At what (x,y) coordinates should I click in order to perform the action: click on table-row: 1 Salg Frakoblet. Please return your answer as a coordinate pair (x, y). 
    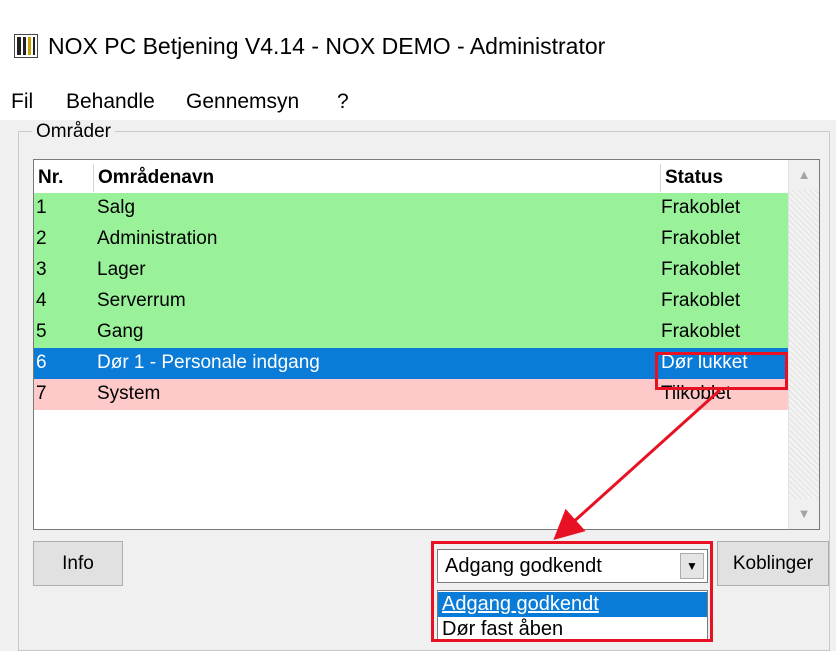
    Looking at the image, I should click on (412, 208).